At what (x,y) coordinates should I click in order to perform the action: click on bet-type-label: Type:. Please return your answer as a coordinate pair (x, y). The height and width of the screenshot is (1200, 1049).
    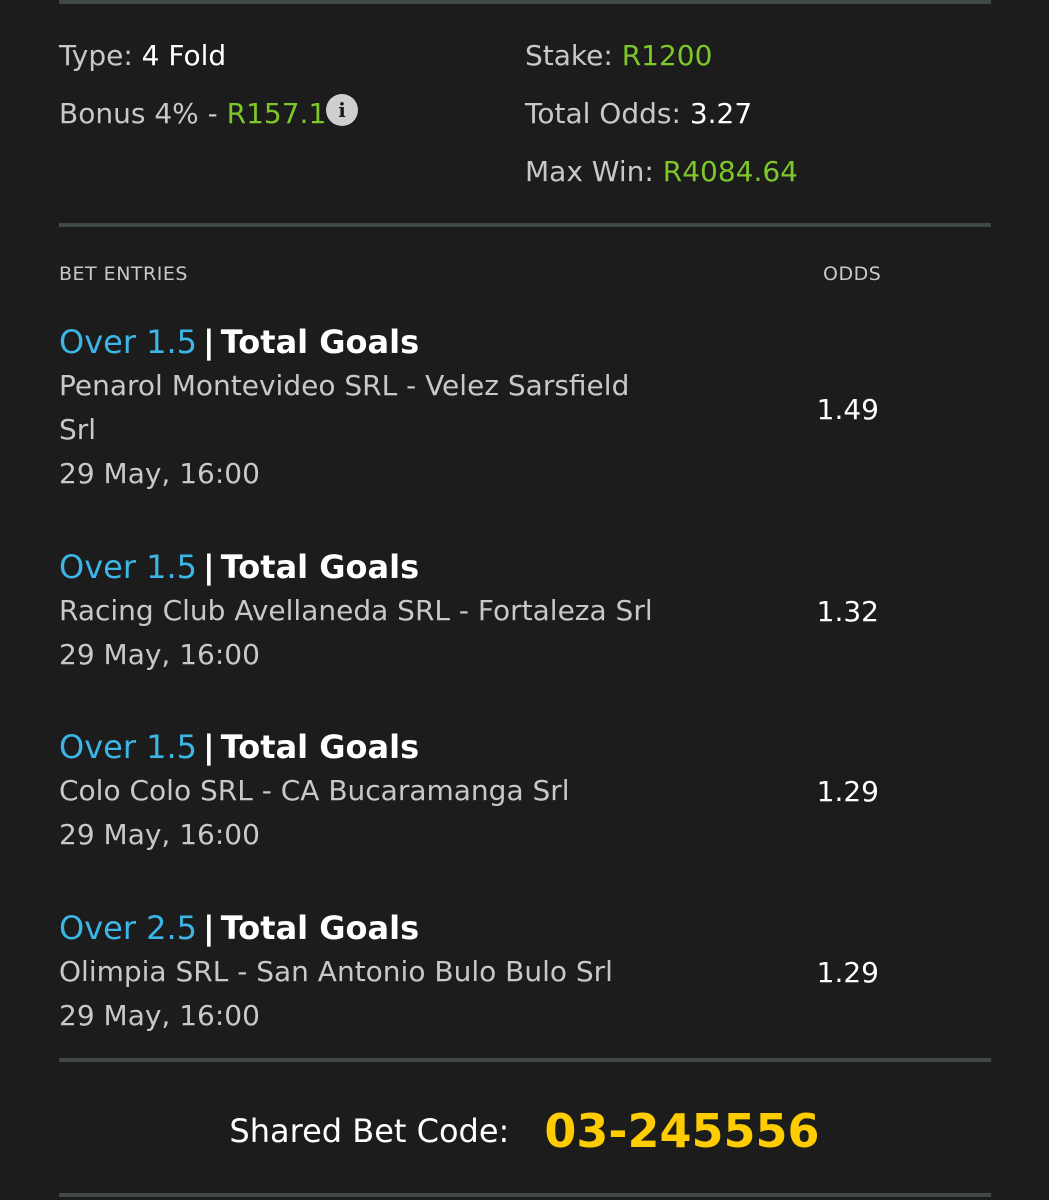
    Looking at the image, I should click on (96, 55).